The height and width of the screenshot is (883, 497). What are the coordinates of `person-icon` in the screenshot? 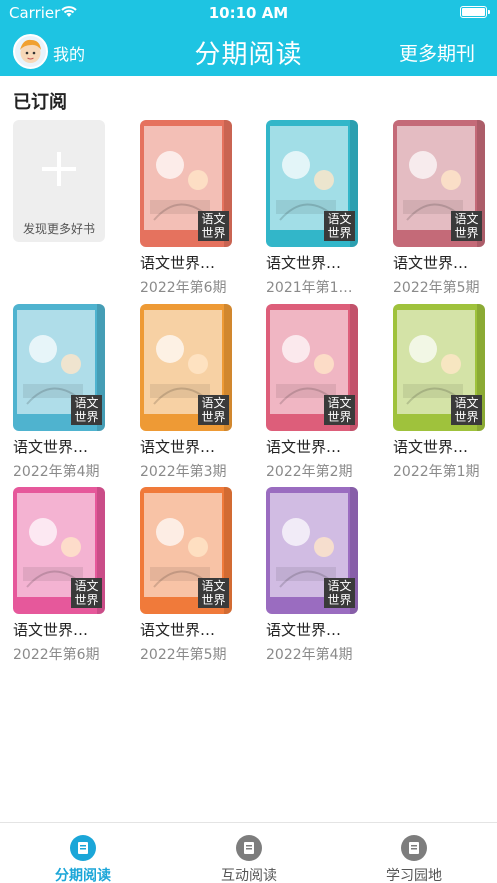 It's located at (414, 848).